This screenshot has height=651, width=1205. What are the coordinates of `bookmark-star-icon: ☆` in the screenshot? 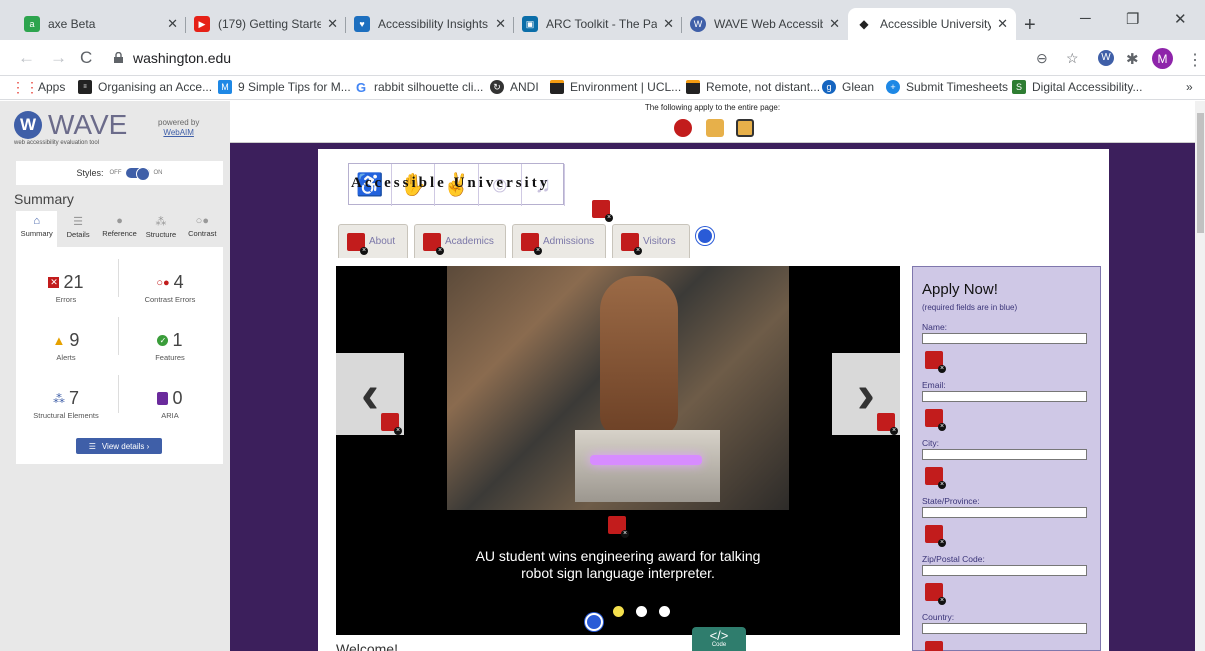 It's located at (1072, 58).